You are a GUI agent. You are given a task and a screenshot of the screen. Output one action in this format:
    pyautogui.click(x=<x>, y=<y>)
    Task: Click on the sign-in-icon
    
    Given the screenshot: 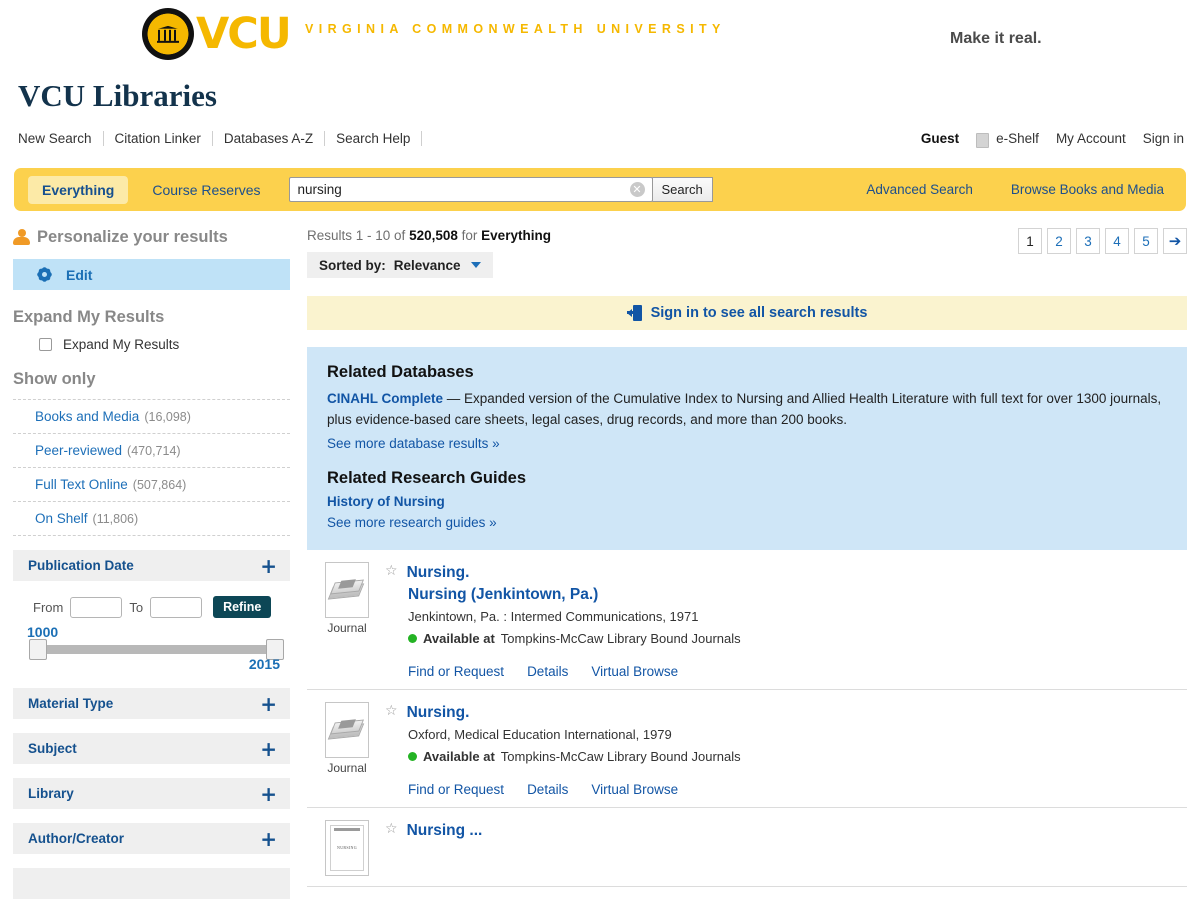 What is the action you would take?
    pyautogui.click(x=634, y=313)
    